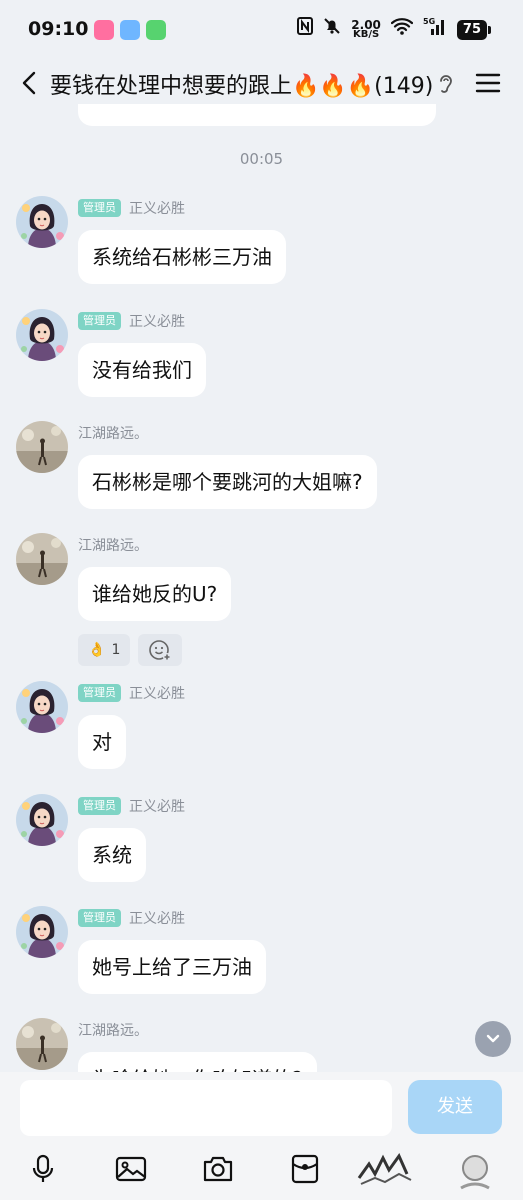 Image resolution: width=523 pixels, height=1200 pixels. I want to click on message-reactions: 👌 1, so click(130, 650).